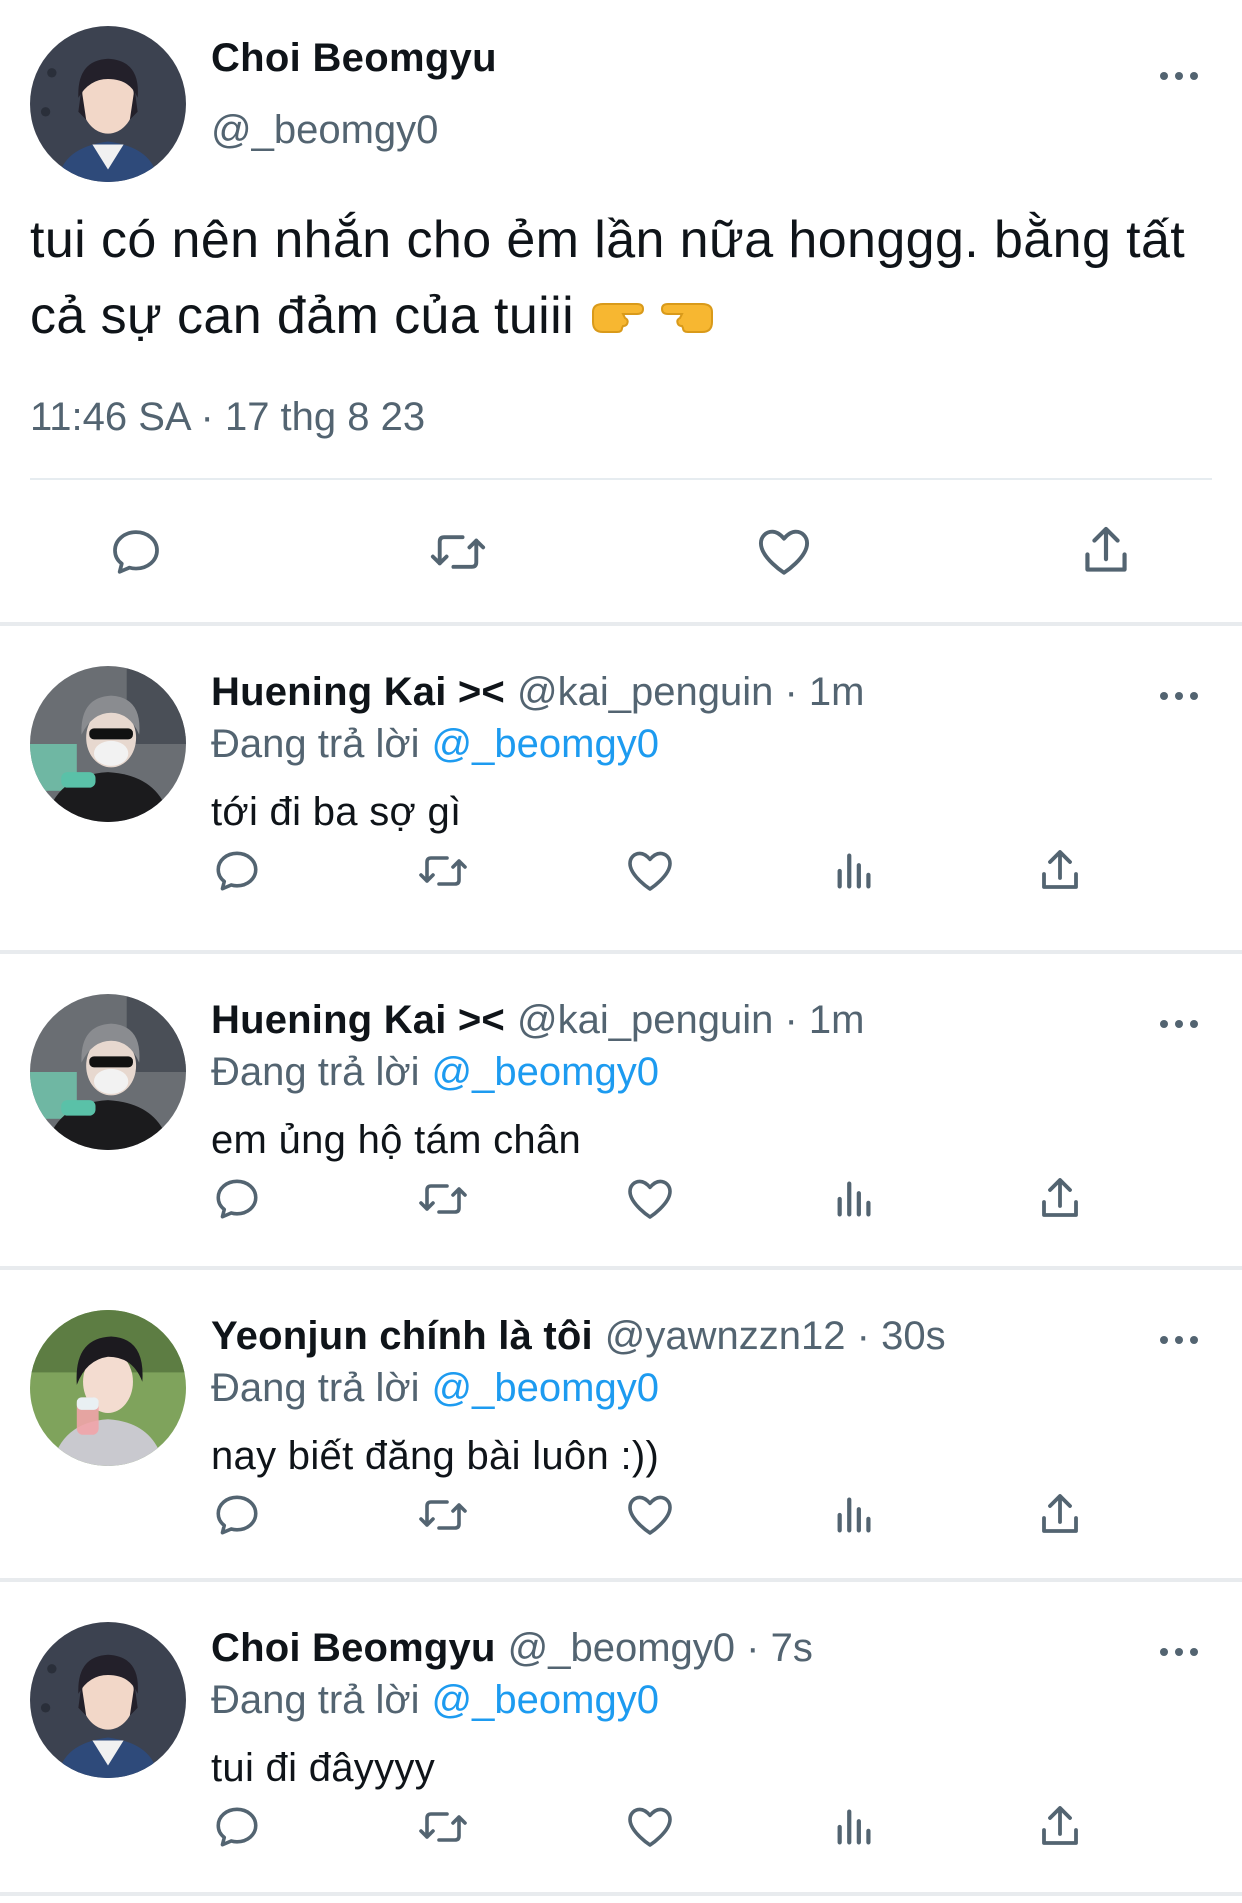 This screenshot has width=1242, height=1903. Describe the element at coordinates (435, 1456) in the screenshot. I see `tweet-text: nay biết đăng bài luôn :))` at that location.